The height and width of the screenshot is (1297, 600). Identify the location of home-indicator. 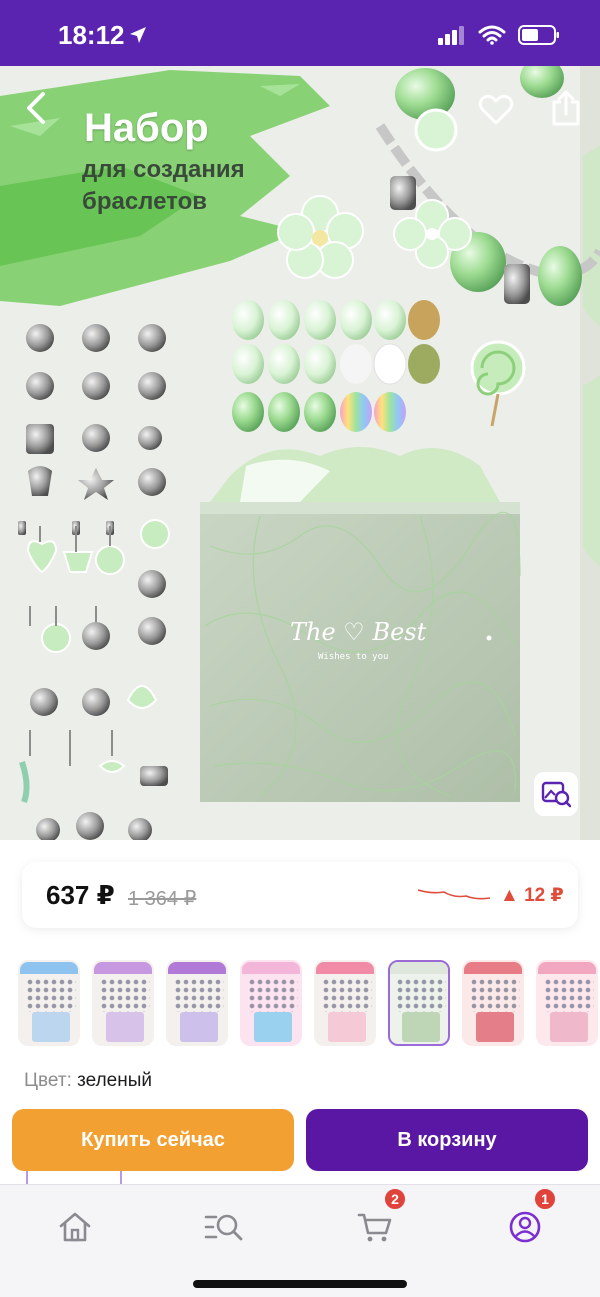
(300, 1284).